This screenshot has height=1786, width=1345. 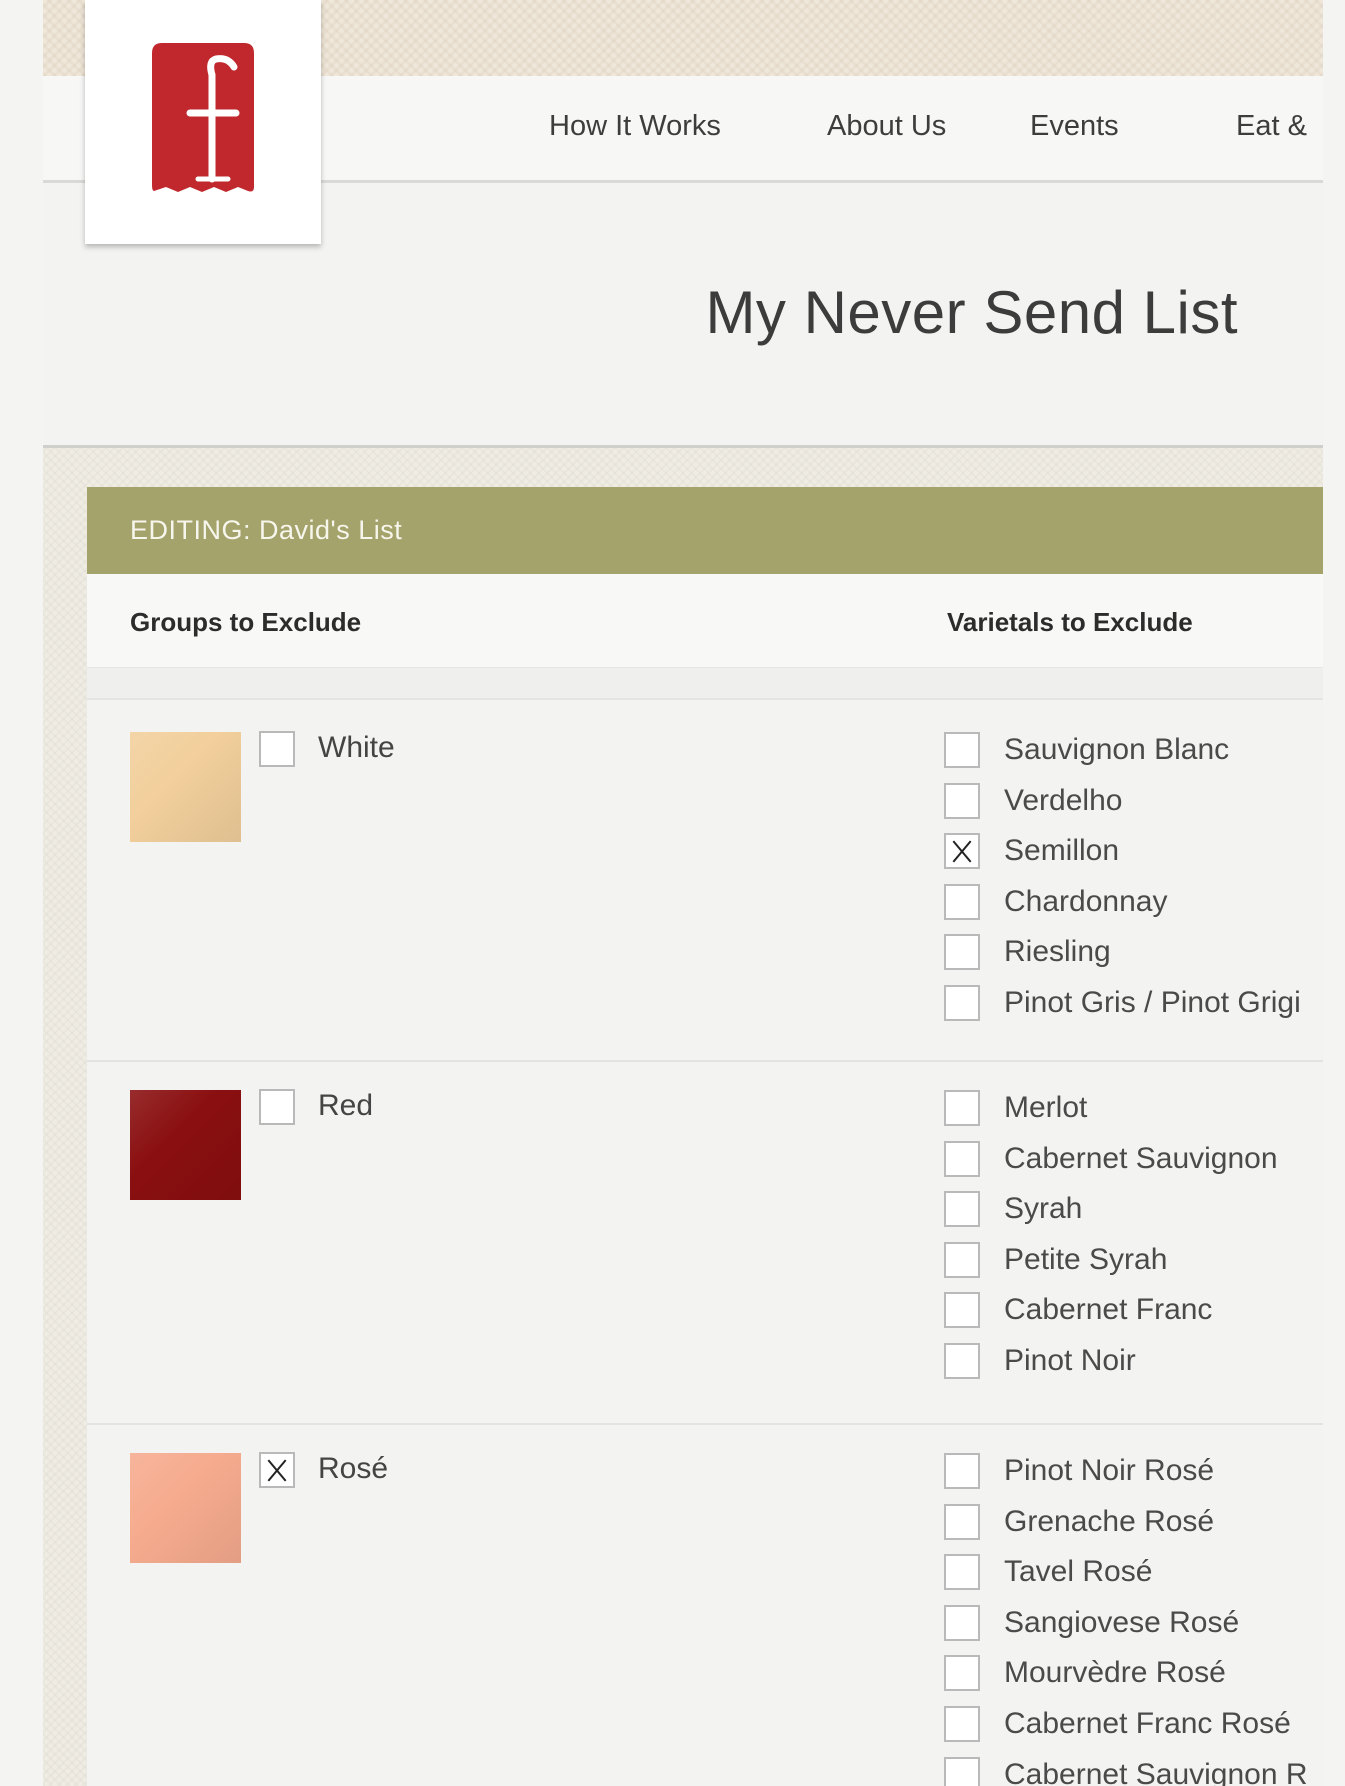 I want to click on varietal-label: Verdelho, so click(x=1063, y=800).